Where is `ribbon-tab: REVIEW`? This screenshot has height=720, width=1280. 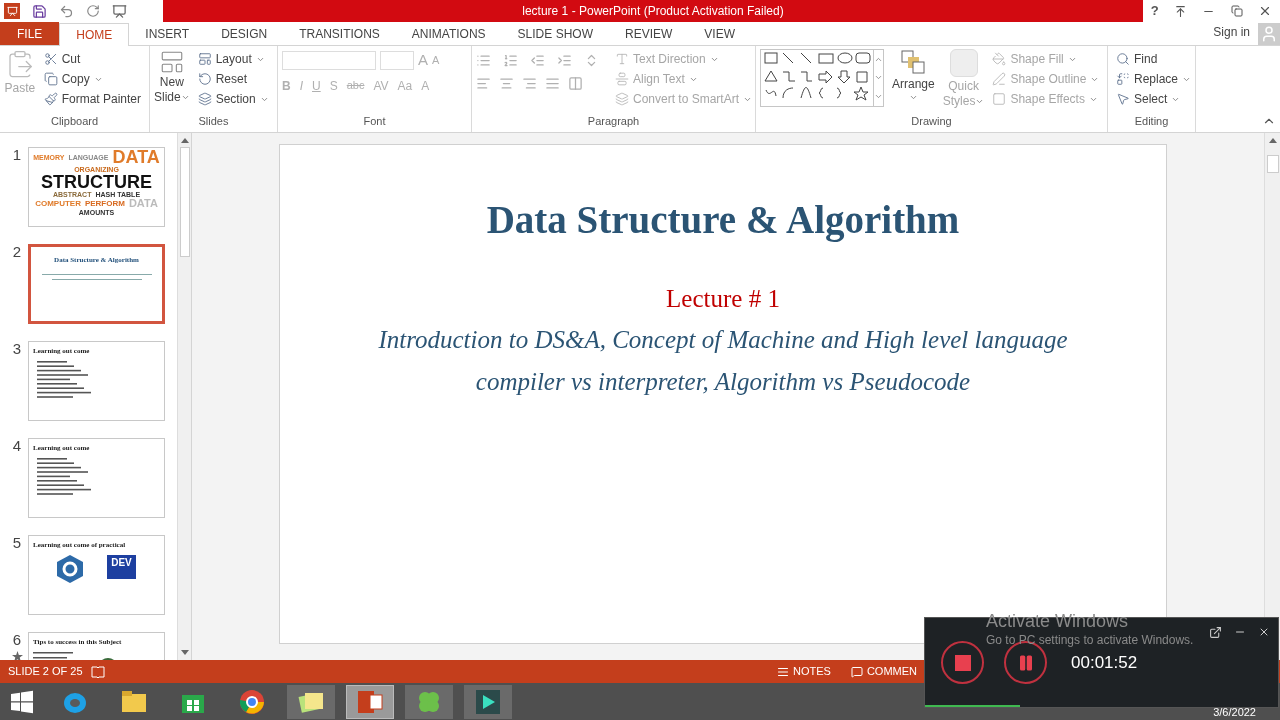
ribbon-tab: REVIEW is located at coordinates (648, 33).